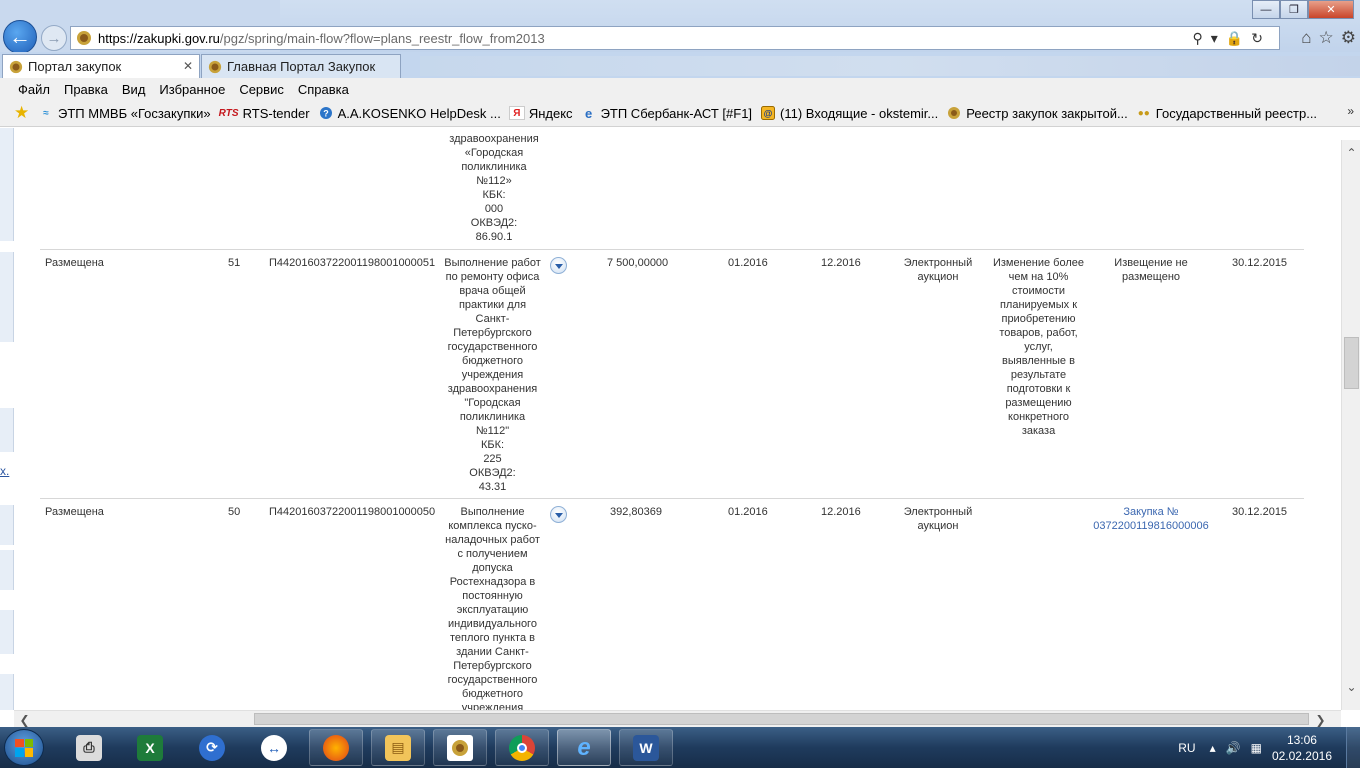 This screenshot has width=1360, height=768. Describe the element at coordinates (1306, 38) in the screenshot. I see `home-icon: ⌂` at that location.